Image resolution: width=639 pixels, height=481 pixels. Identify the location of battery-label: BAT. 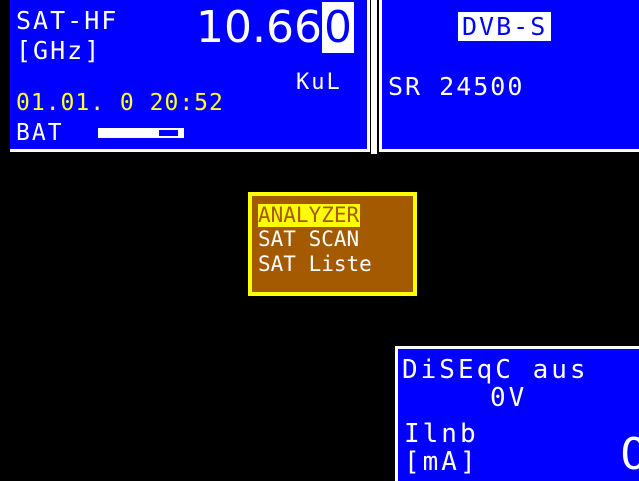
(40, 133).